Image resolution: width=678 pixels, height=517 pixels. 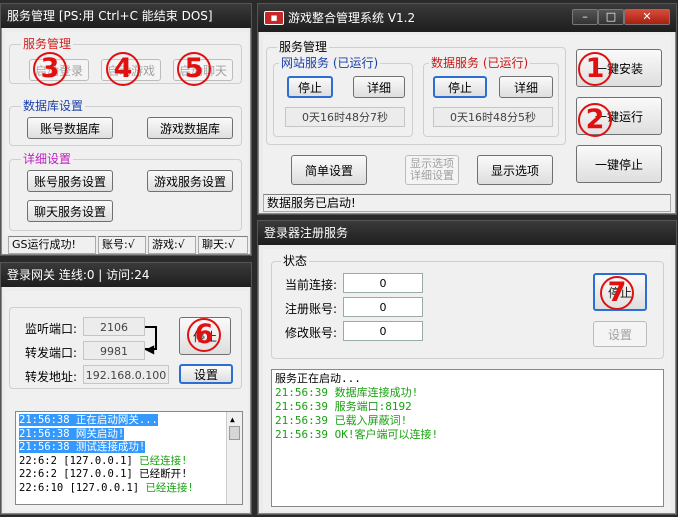 What do you see at coordinates (234, 433) in the screenshot?
I see `scroll-thumb` at bounding box center [234, 433].